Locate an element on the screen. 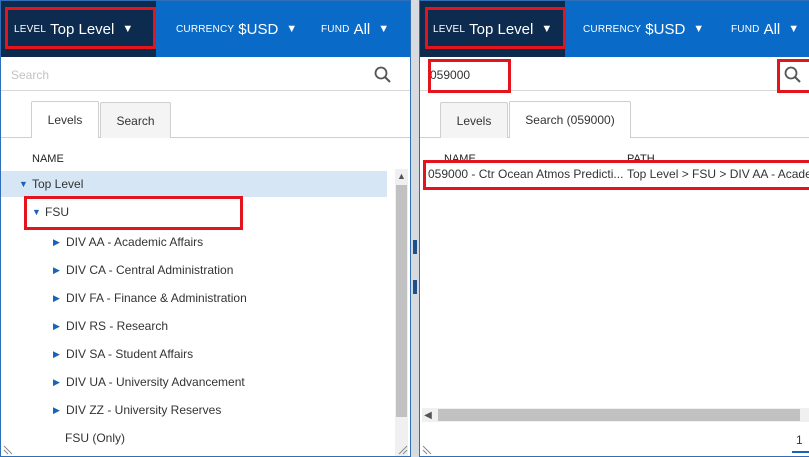 The width and height of the screenshot is (809, 457). tab-strip: Levels Search (059000) is located at coordinates (614, 119).